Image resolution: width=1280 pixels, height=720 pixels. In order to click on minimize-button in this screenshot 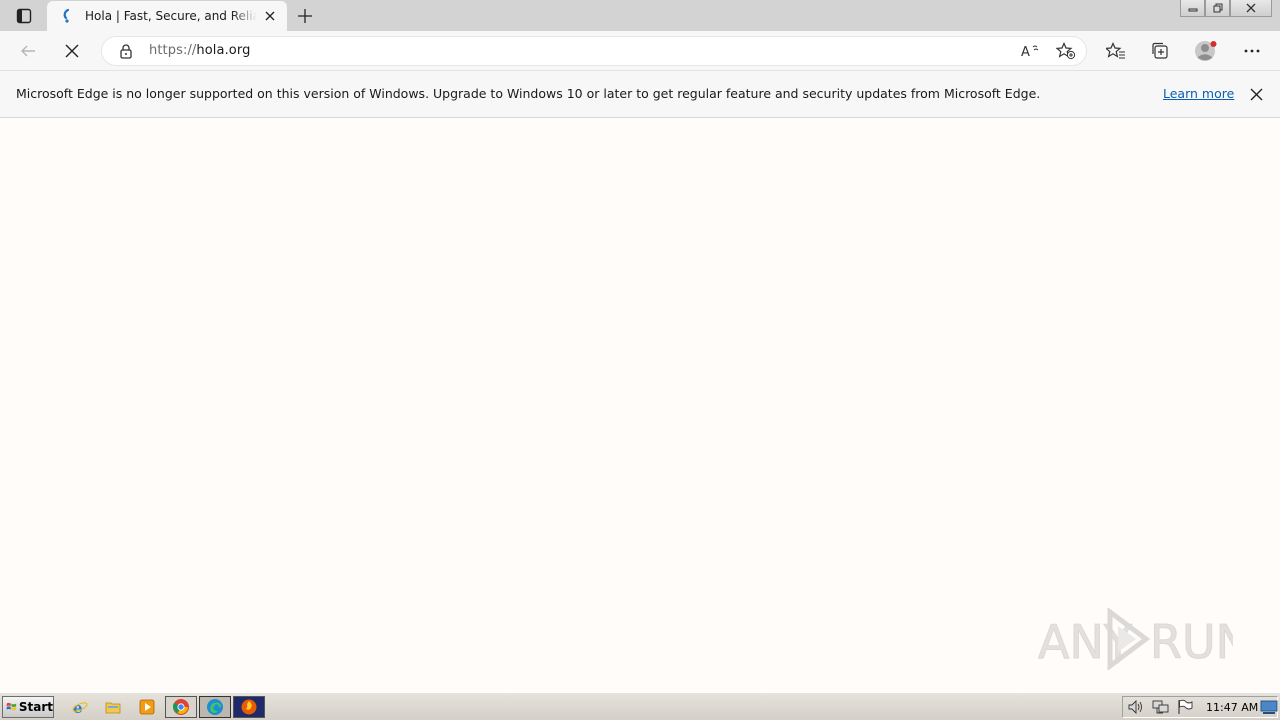, I will do `click(1192, 8)`.